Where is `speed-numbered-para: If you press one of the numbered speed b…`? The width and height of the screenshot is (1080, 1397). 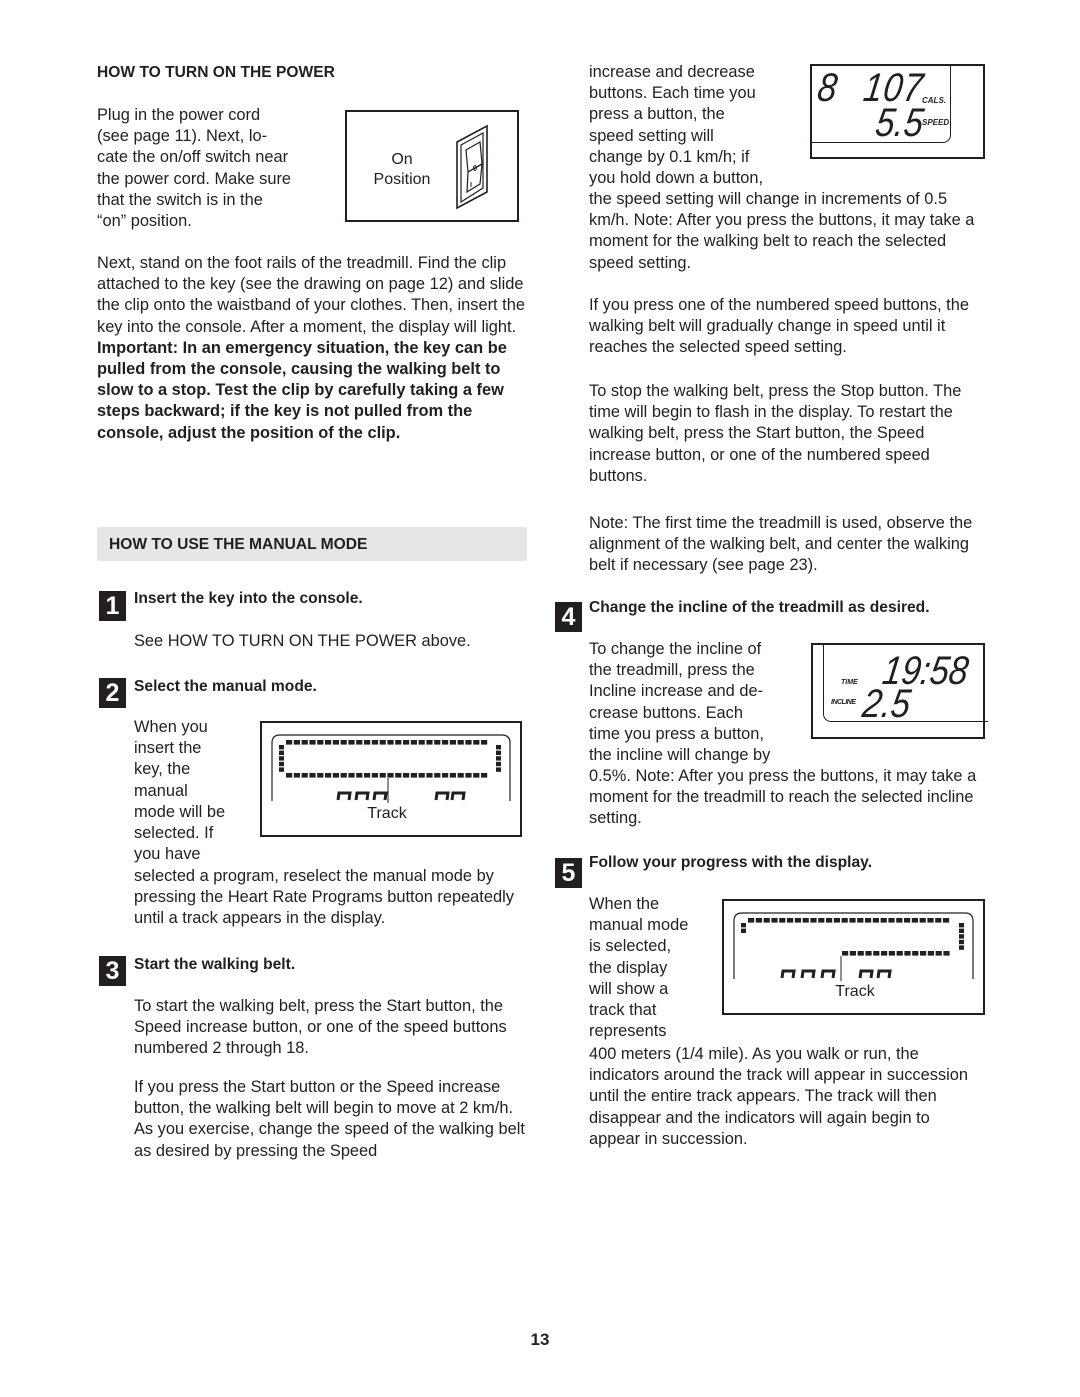 speed-numbered-para: If you press one of the numbered speed b… is located at coordinates (779, 326).